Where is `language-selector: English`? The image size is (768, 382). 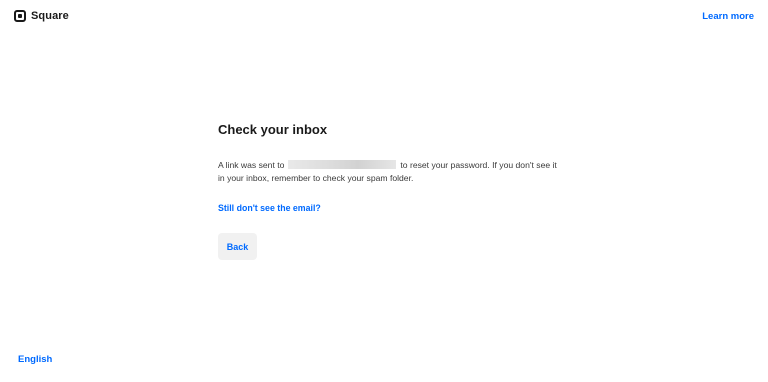 language-selector: English is located at coordinates (35, 359).